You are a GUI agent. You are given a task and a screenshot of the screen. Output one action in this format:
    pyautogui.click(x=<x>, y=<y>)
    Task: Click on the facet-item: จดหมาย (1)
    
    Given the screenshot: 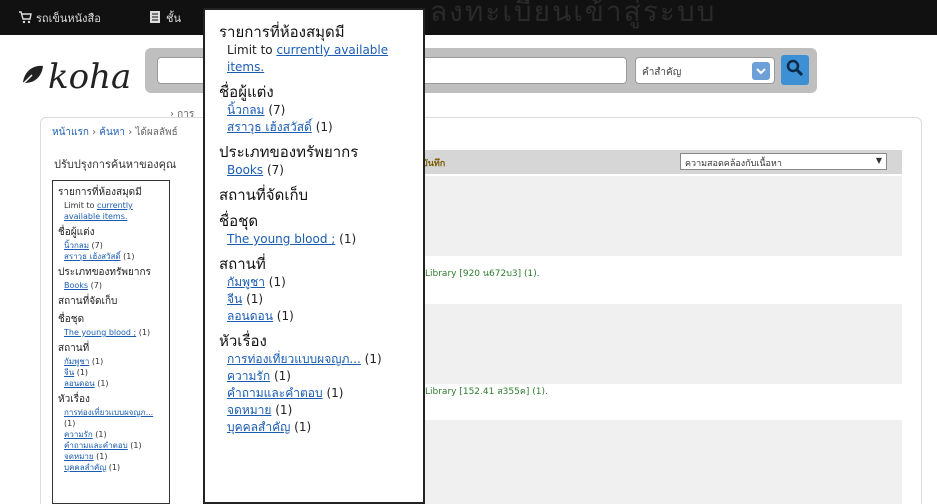 What is the action you would take?
    pyautogui.click(x=111, y=456)
    